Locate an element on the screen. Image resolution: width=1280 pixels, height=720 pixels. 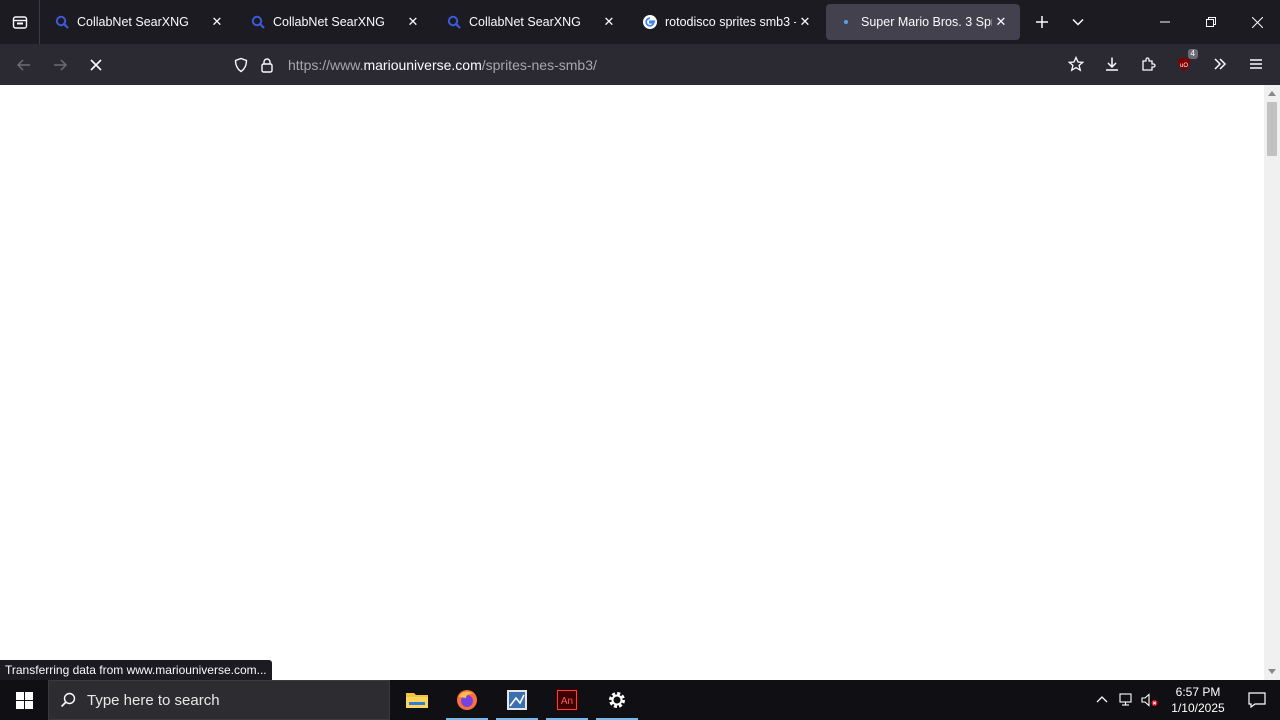
taskbar-search-box: Type here to search is located at coordinates (219, 700).